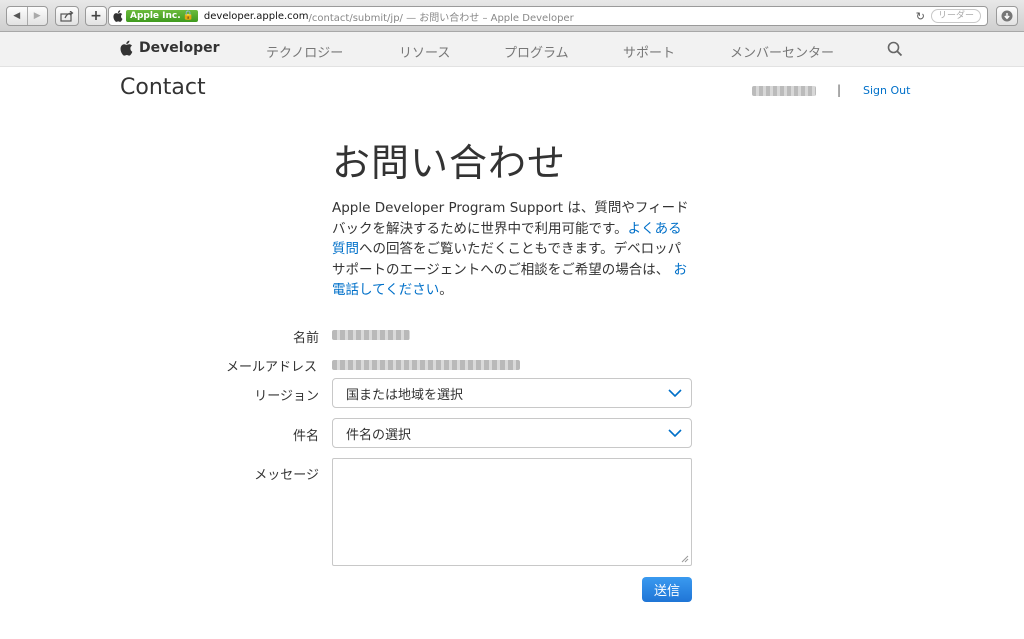  What do you see at coordinates (155, 16) in the screenshot?
I see `ev-label: Apple Inc.` at bounding box center [155, 16].